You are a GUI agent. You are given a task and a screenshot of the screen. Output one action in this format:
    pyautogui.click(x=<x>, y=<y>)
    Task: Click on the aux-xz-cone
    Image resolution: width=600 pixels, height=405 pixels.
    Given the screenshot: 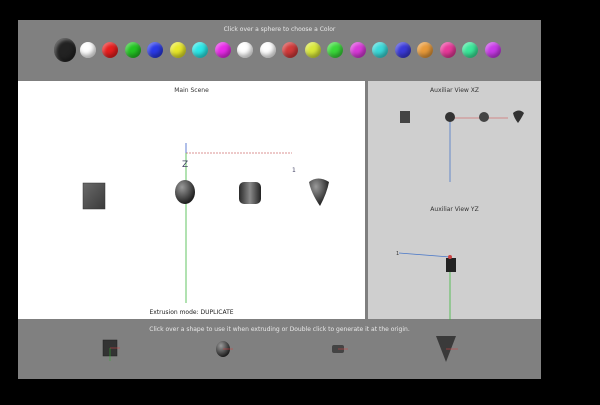 What is the action you would take?
    pyautogui.click(x=518, y=116)
    